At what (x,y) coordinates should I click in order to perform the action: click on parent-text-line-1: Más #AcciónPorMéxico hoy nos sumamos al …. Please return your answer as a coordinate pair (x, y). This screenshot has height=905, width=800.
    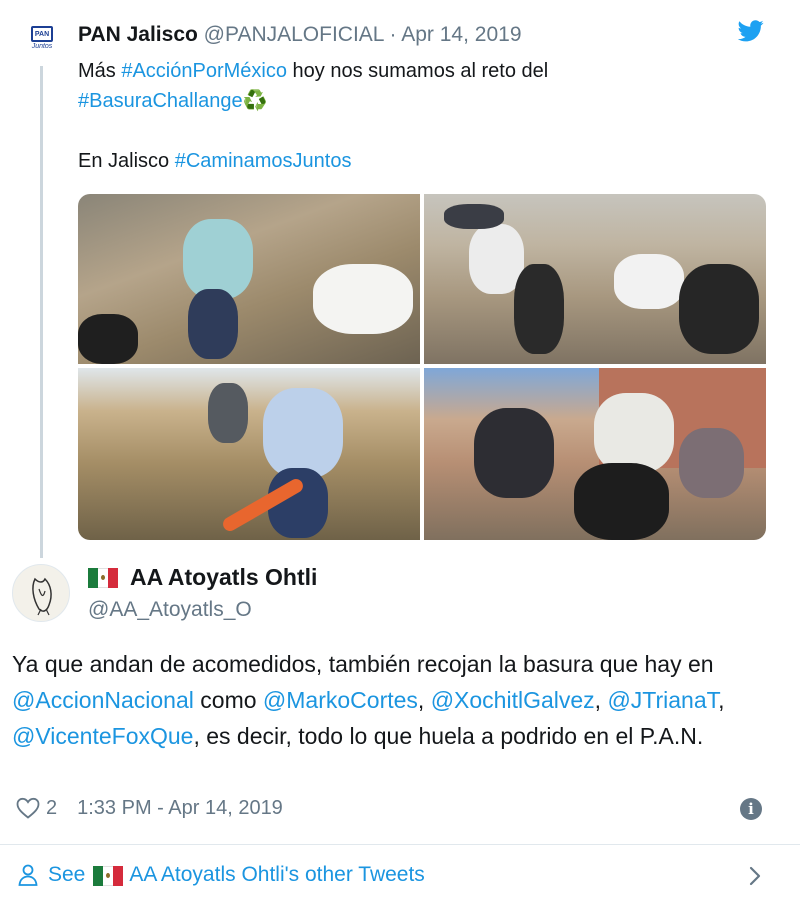
    Looking at the image, I should click on (408, 71).